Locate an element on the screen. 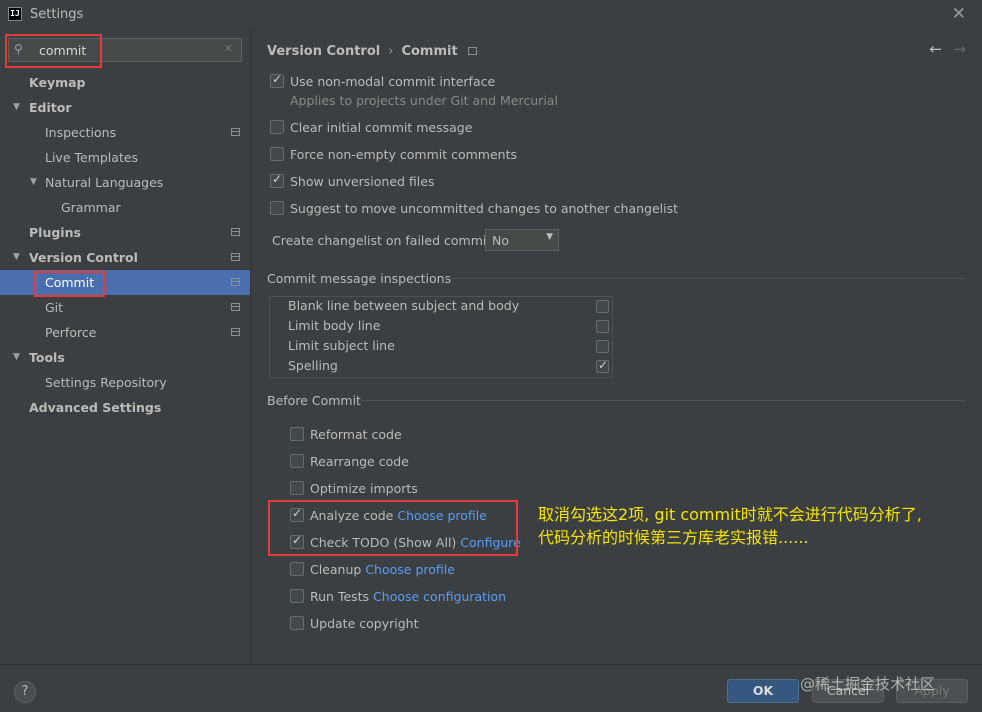  tree-item-natural-languages: ▼ Natural Languages is located at coordinates (125, 182).